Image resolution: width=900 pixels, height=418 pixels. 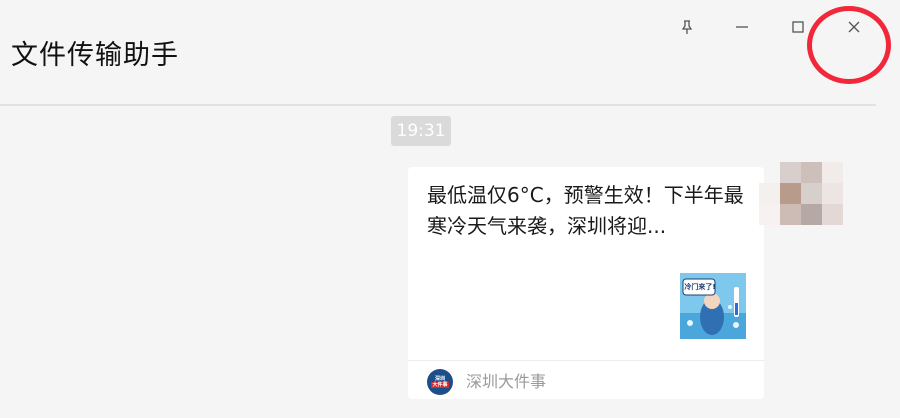 I want to click on user-avatar-icon, so click(x=801, y=194).